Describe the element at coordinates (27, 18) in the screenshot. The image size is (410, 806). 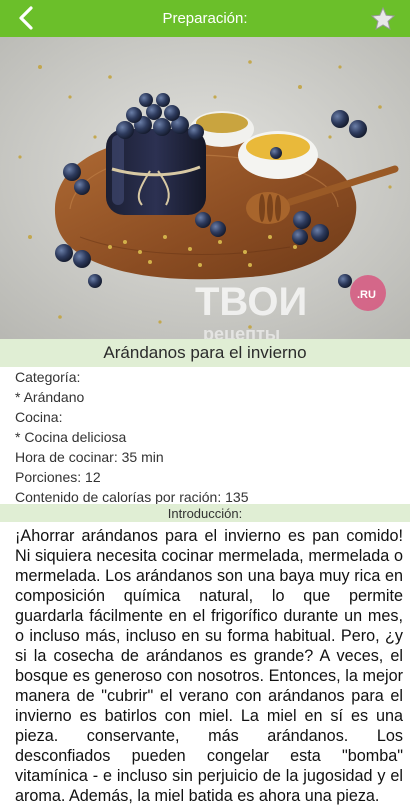
I see `chevron-left-icon` at that location.